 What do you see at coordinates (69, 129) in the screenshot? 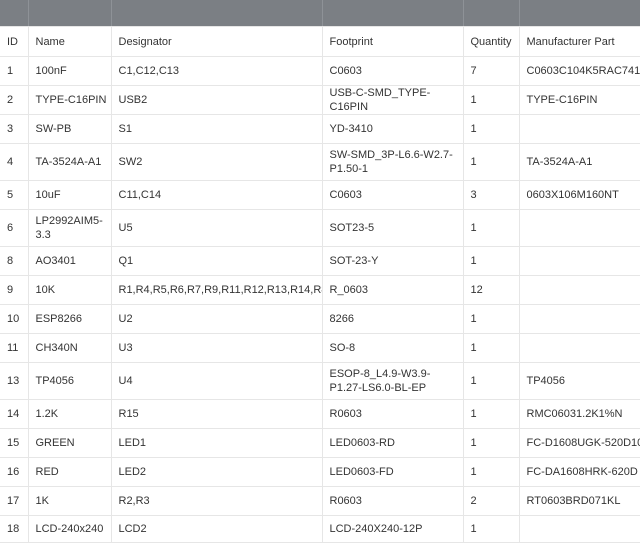
I see `cell-name: SW-PB` at bounding box center [69, 129].